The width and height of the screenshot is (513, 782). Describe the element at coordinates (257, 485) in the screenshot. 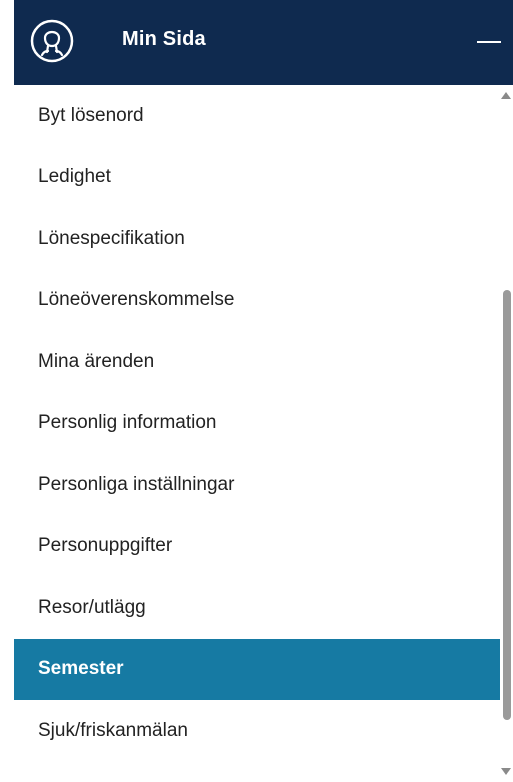

I see `menu-item-personliga-installningar: Personliga inställningar` at that location.